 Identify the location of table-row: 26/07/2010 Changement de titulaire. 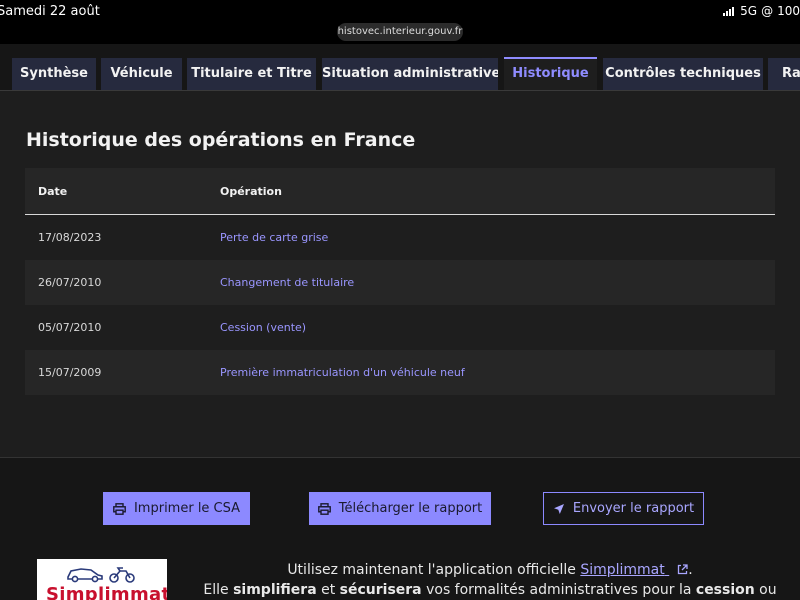
(400, 282).